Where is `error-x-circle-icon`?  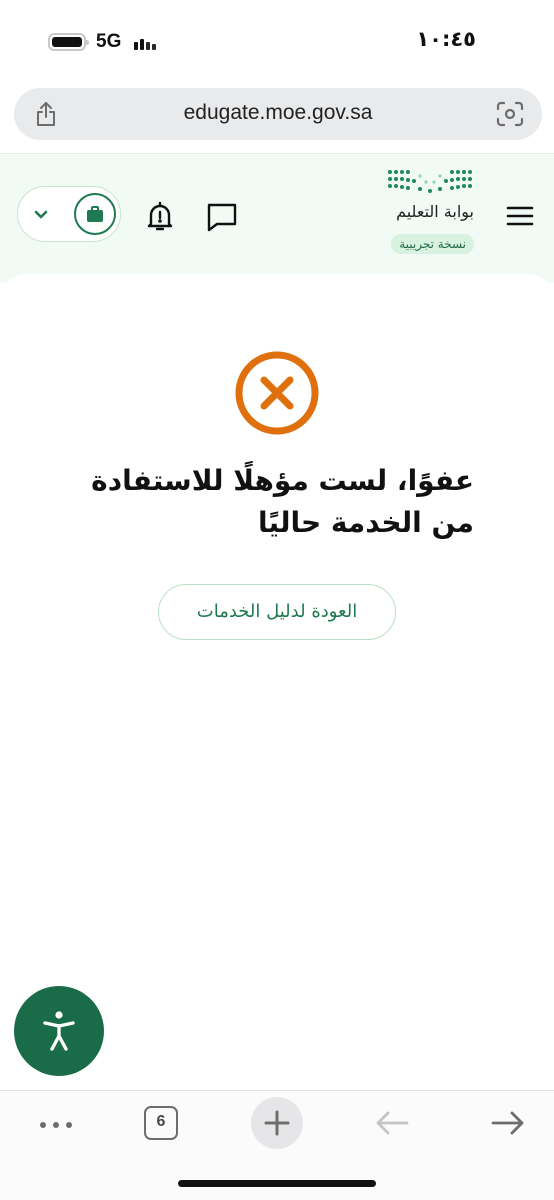 error-x-circle-icon is located at coordinates (277, 393).